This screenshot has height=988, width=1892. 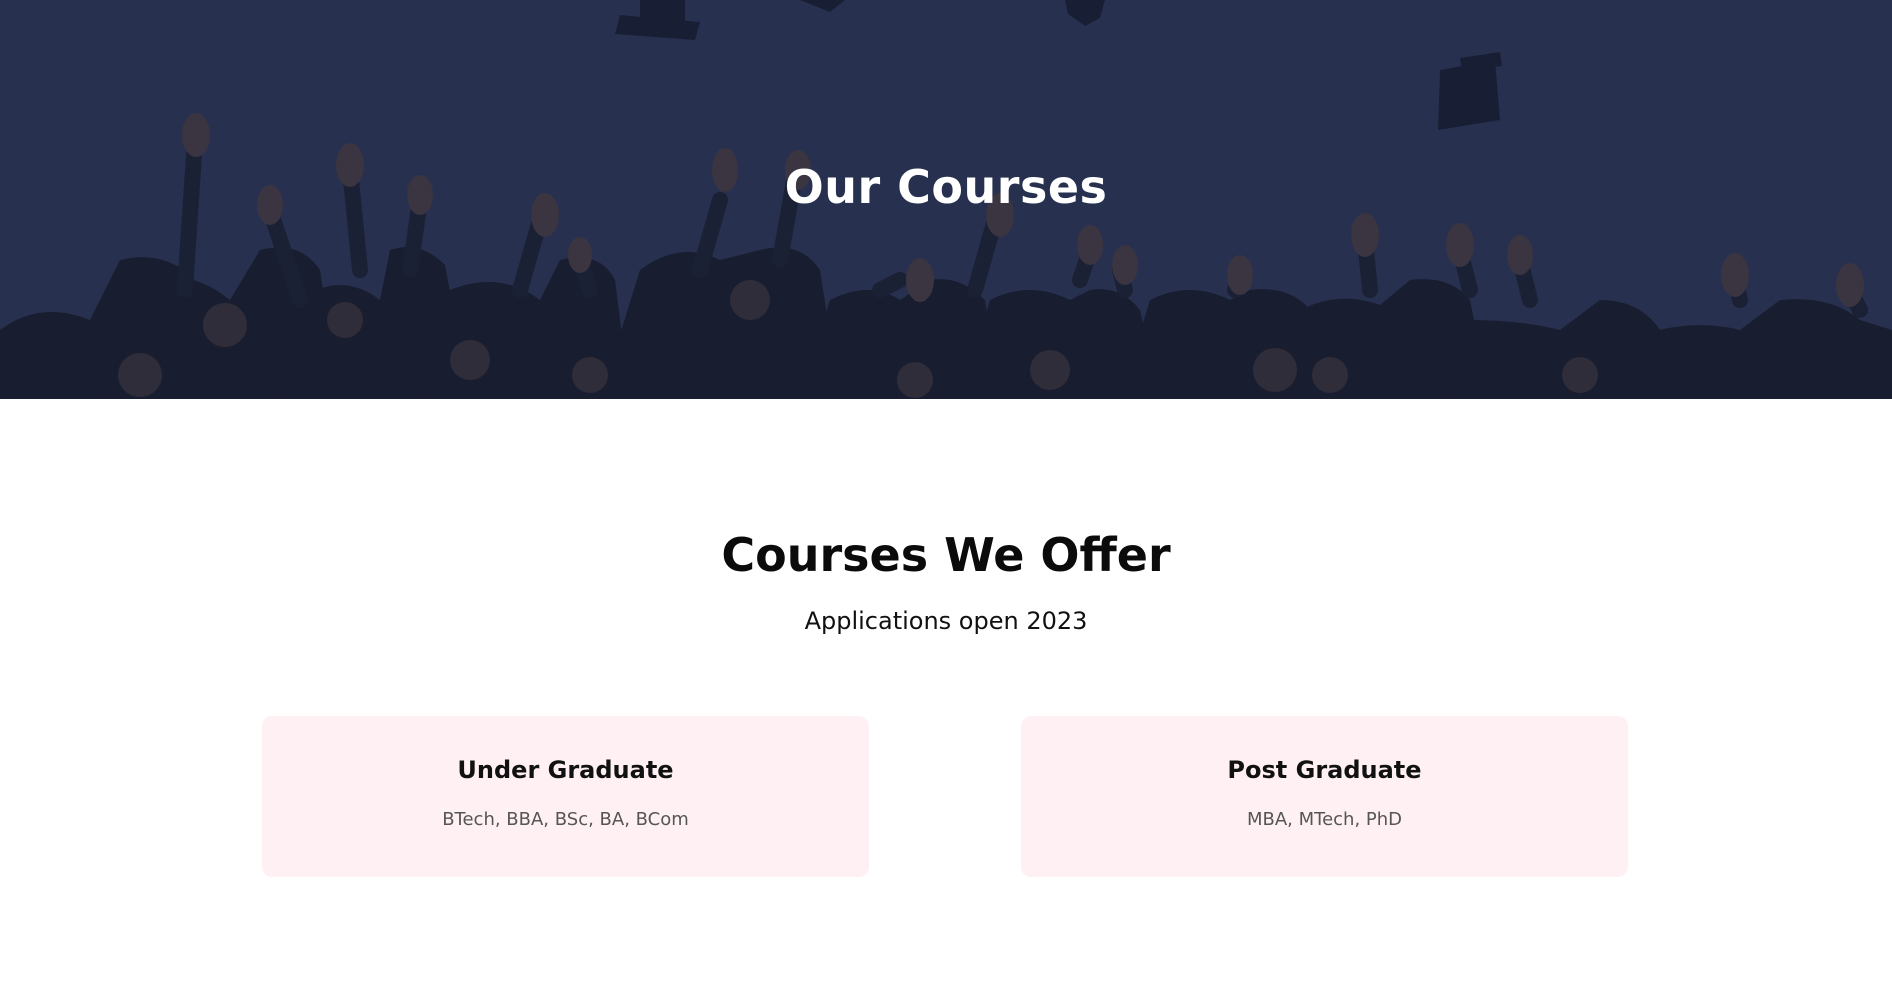 What do you see at coordinates (946, 621) in the screenshot?
I see `section-subtitle: Applications open 2023` at bounding box center [946, 621].